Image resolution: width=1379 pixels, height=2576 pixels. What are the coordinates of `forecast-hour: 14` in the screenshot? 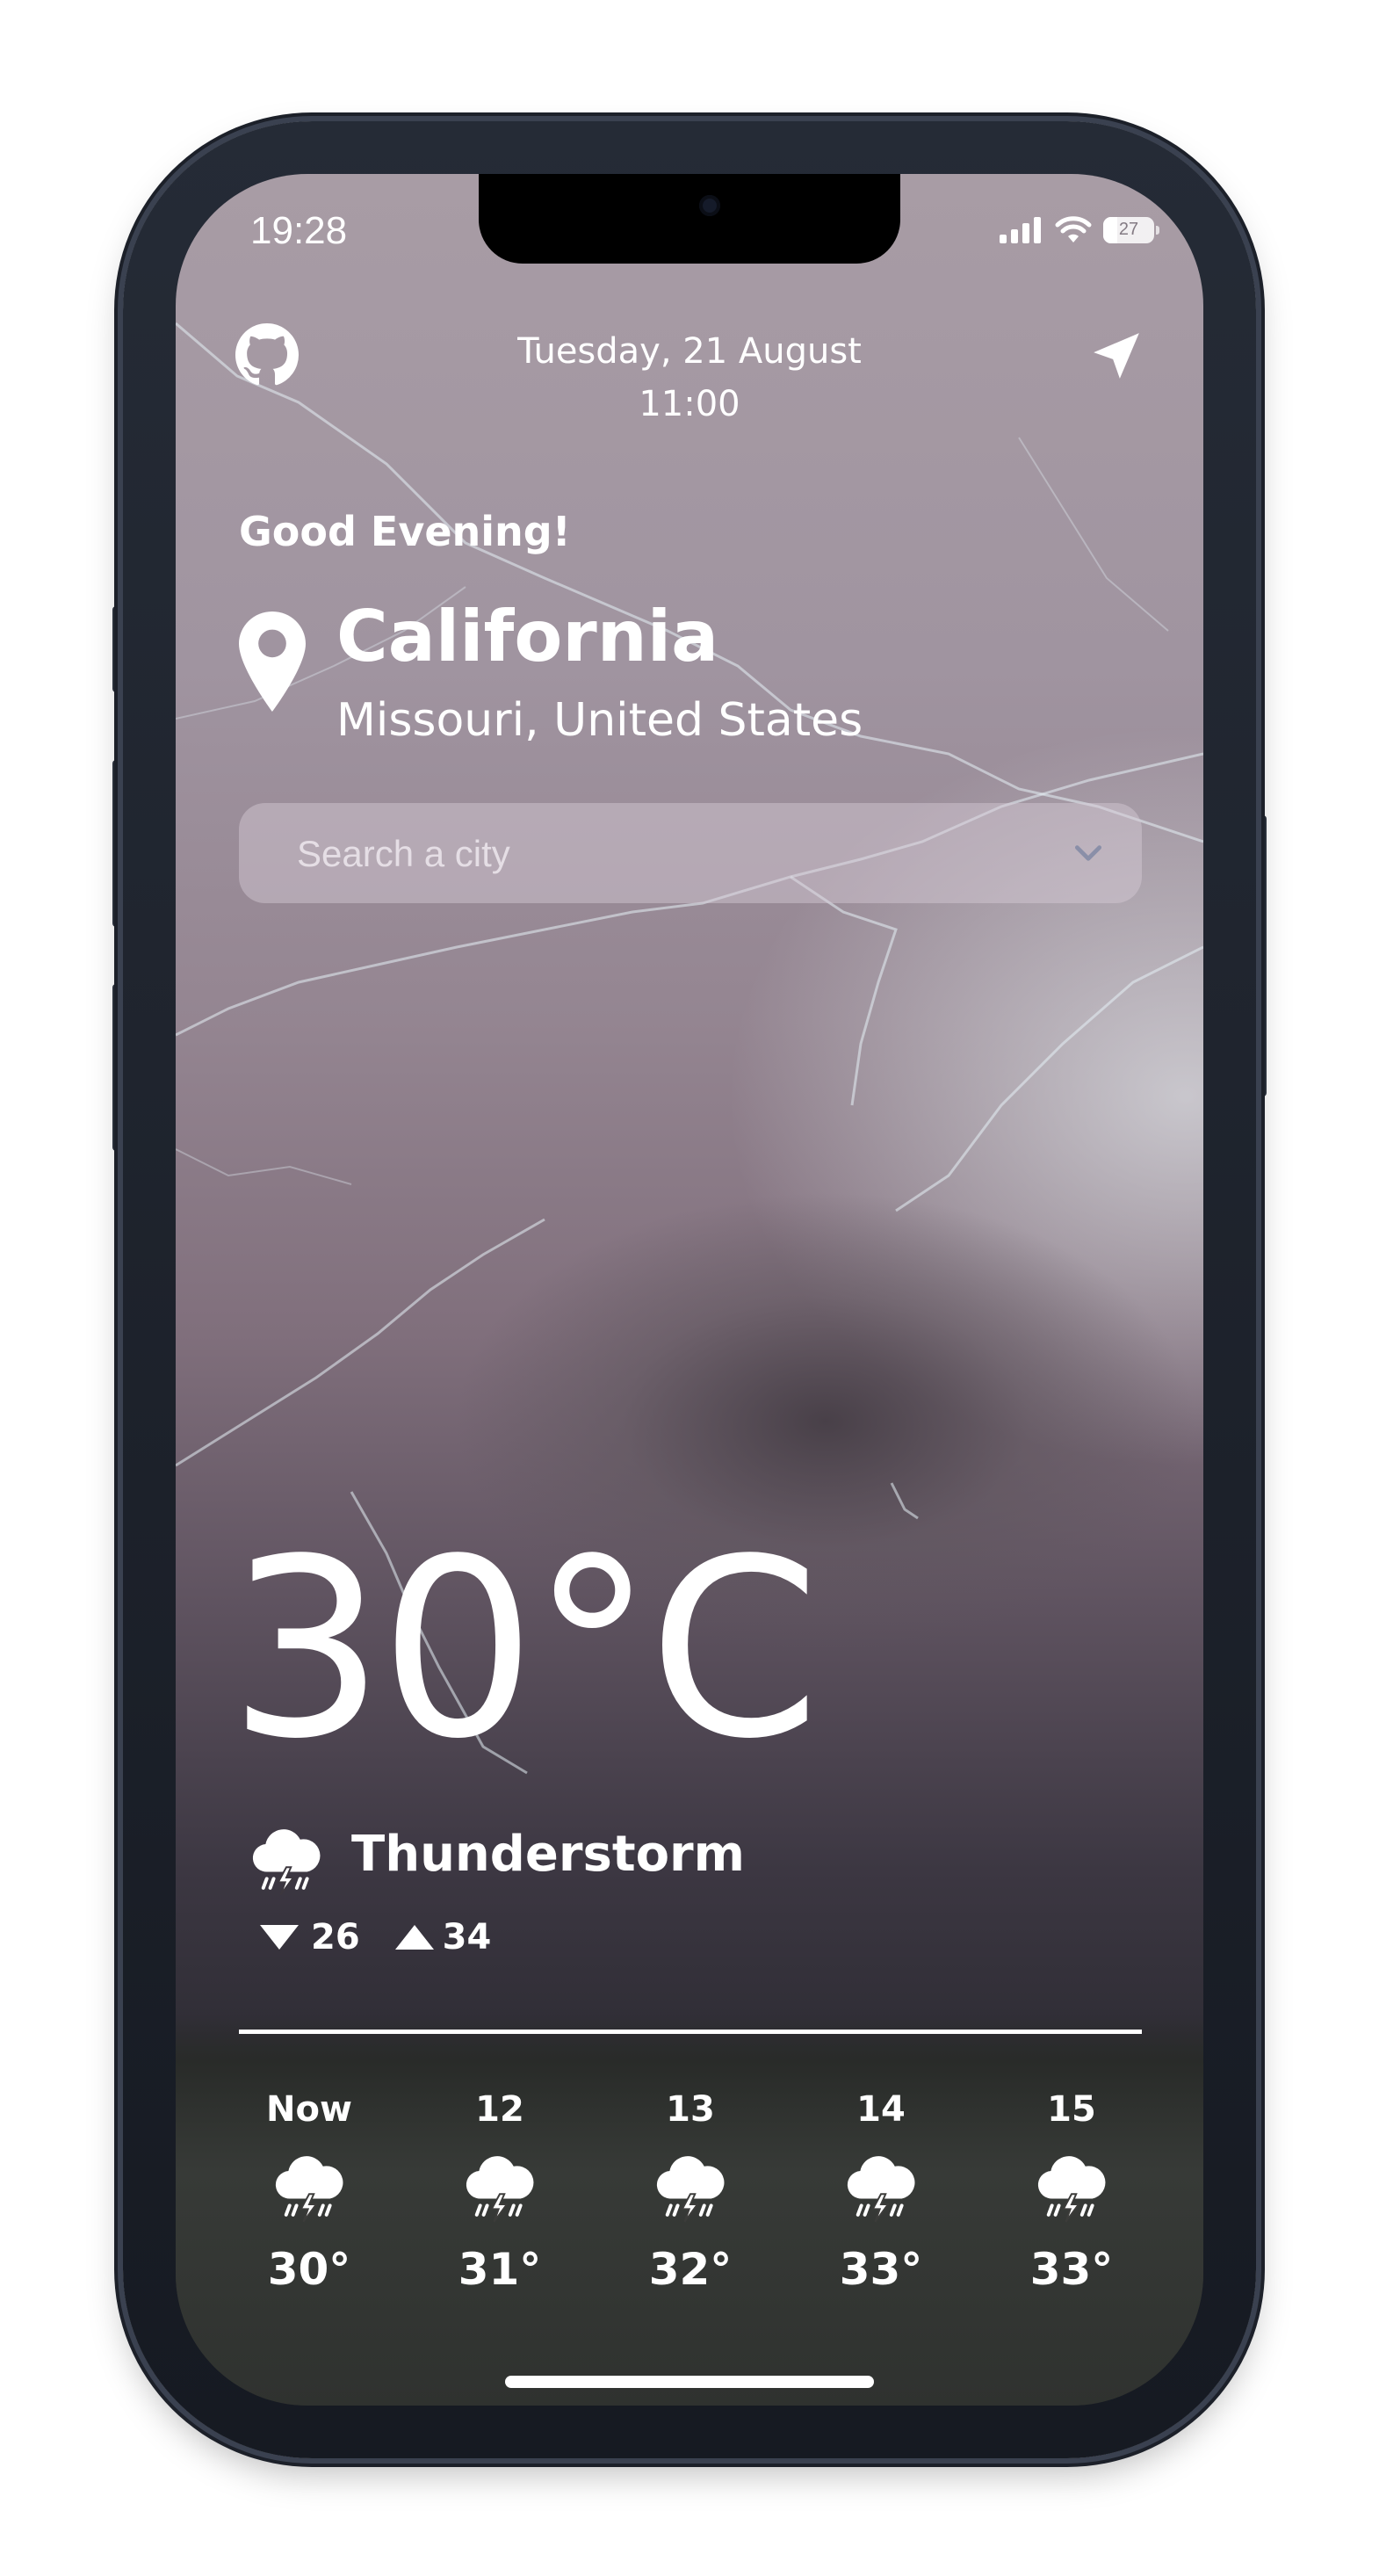 It's located at (881, 2109).